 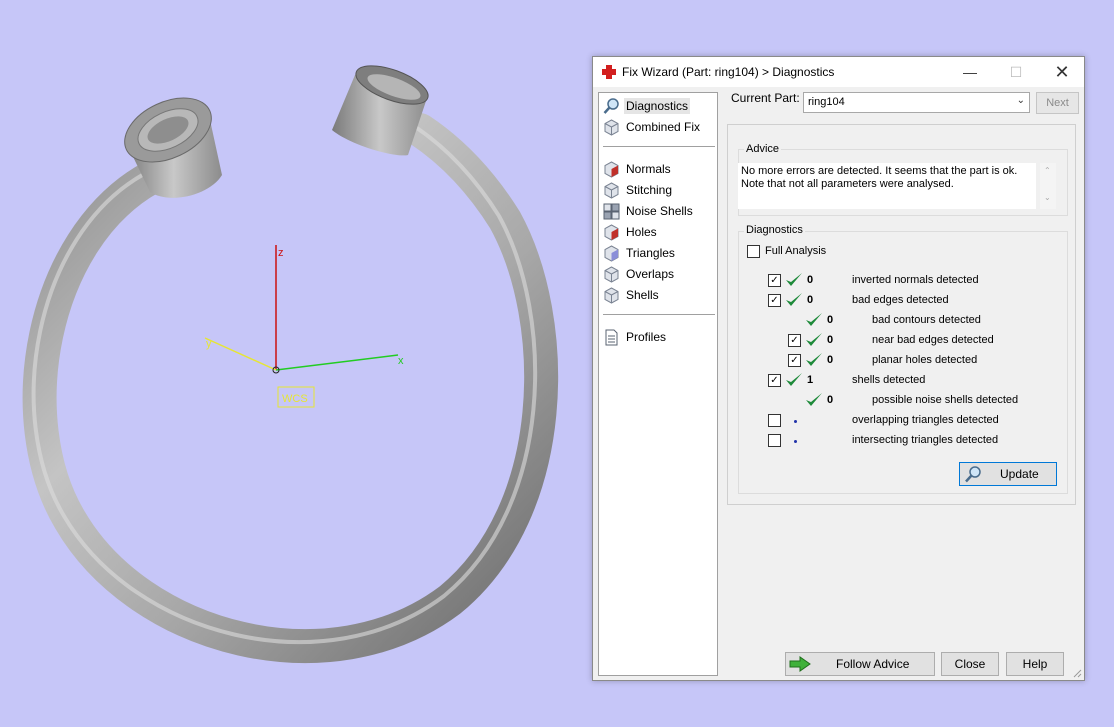 What do you see at coordinates (649, 190) in the screenshot?
I see `nav-label: Stitching` at bounding box center [649, 190].